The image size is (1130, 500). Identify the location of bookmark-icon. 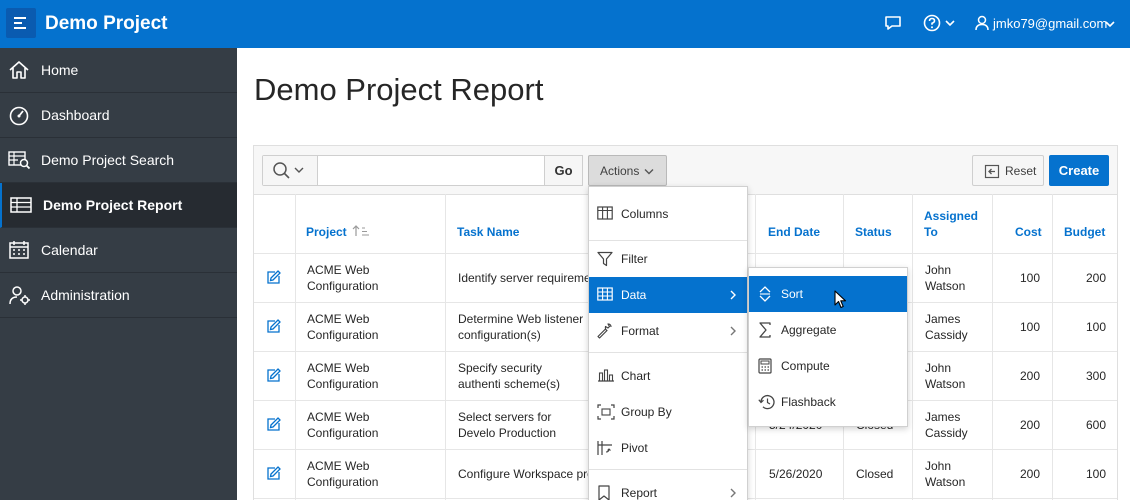
(604, 492).